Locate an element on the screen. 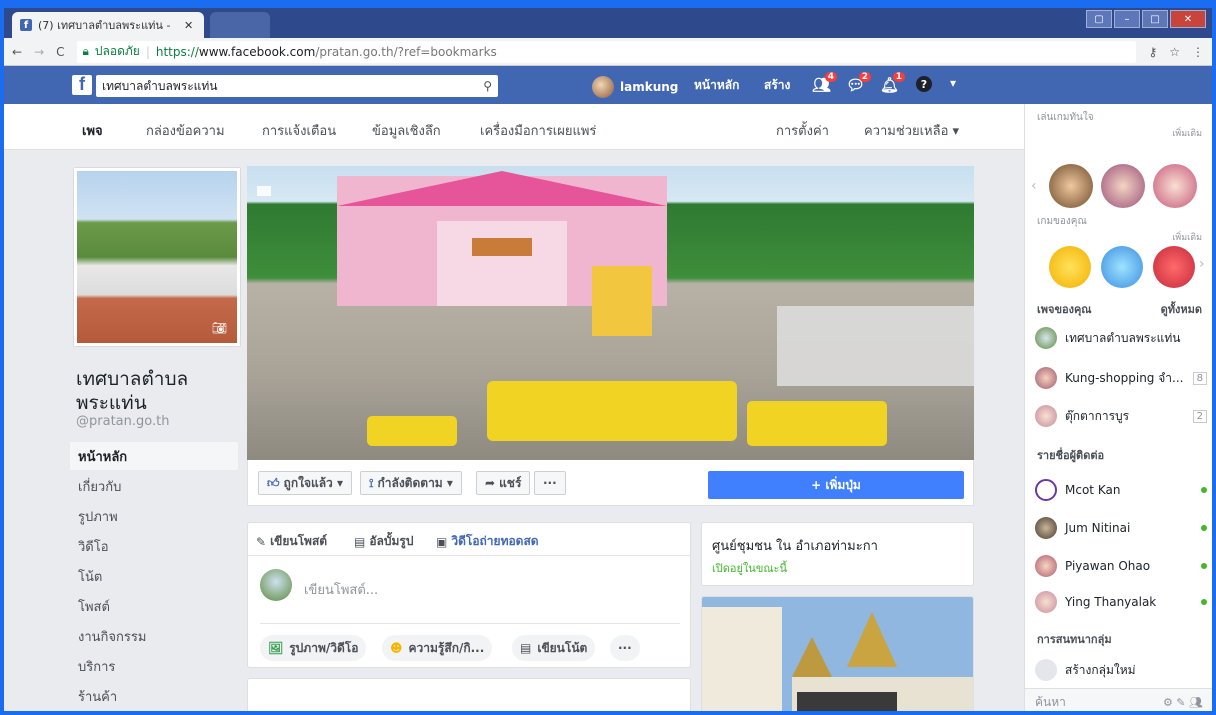 The height and width of the screenshot is (715, 1216). page-item-count: 8 is located at coordinates (1199, 378).